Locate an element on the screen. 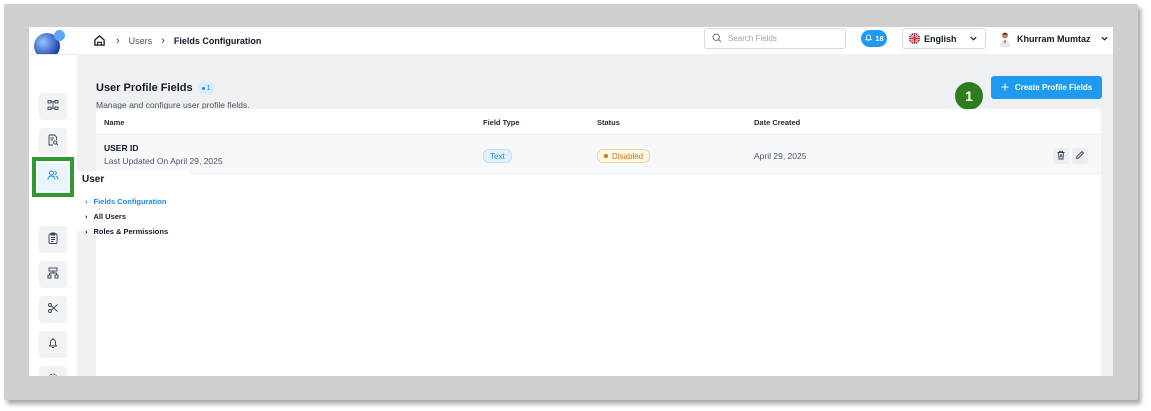 The height and width of the screenshot is (411, 1151). uk-flag-icon is located at coordinates (914, 38).